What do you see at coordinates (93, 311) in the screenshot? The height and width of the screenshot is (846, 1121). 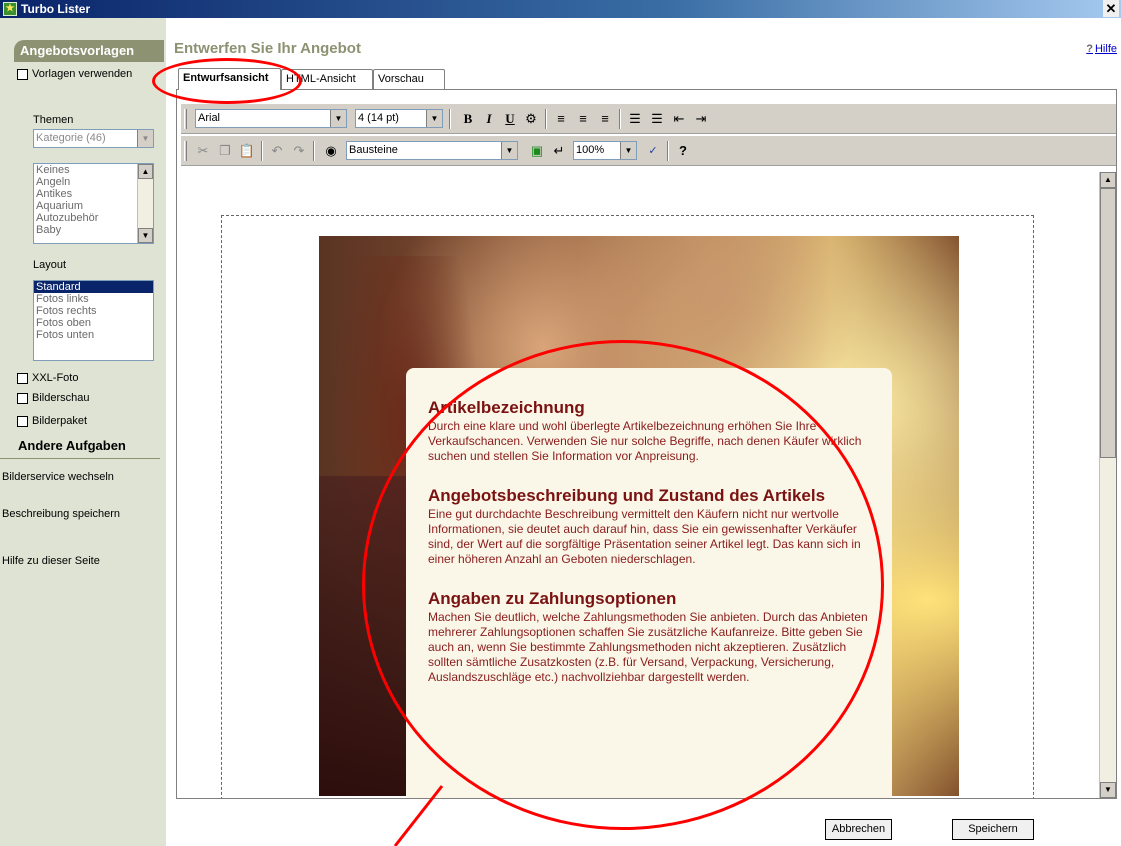 I see `list-item: Fotos rechts` at bounding box center [93, 311].